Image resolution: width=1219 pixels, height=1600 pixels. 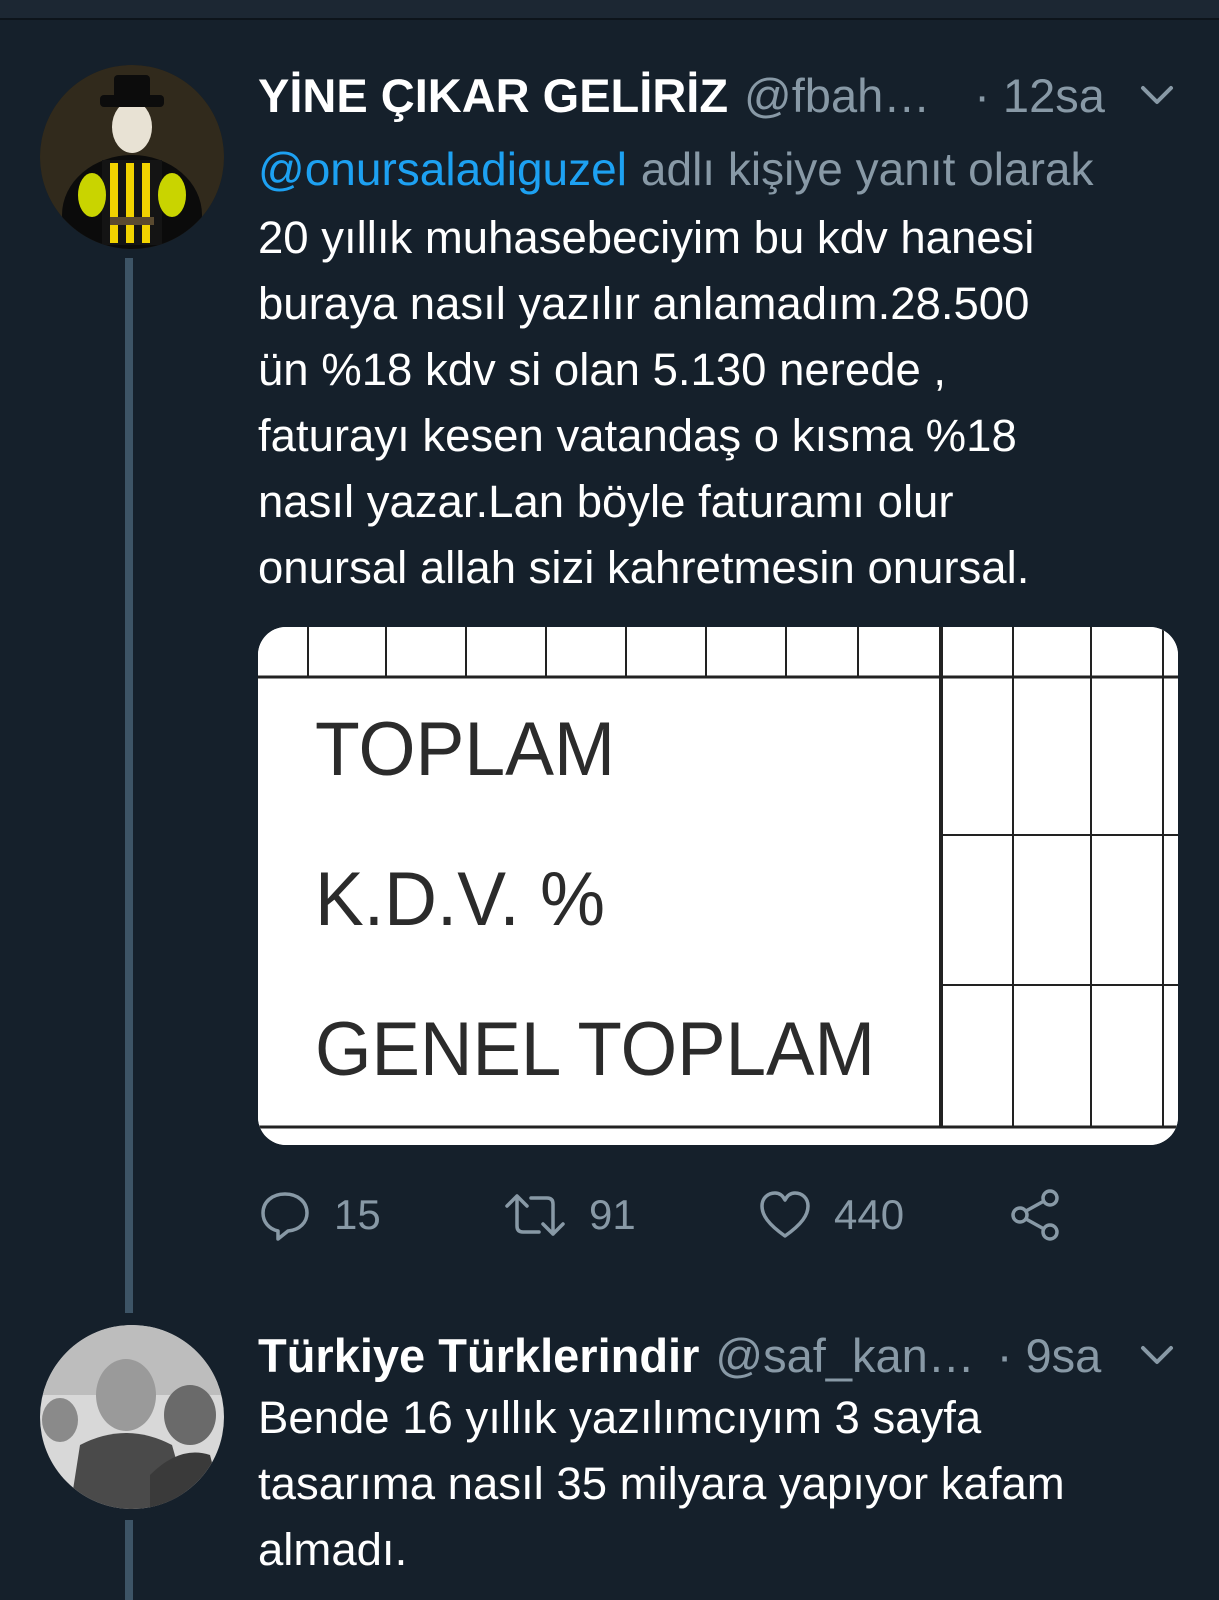 I want to click on share-button, so click(x=1035, y=1215).